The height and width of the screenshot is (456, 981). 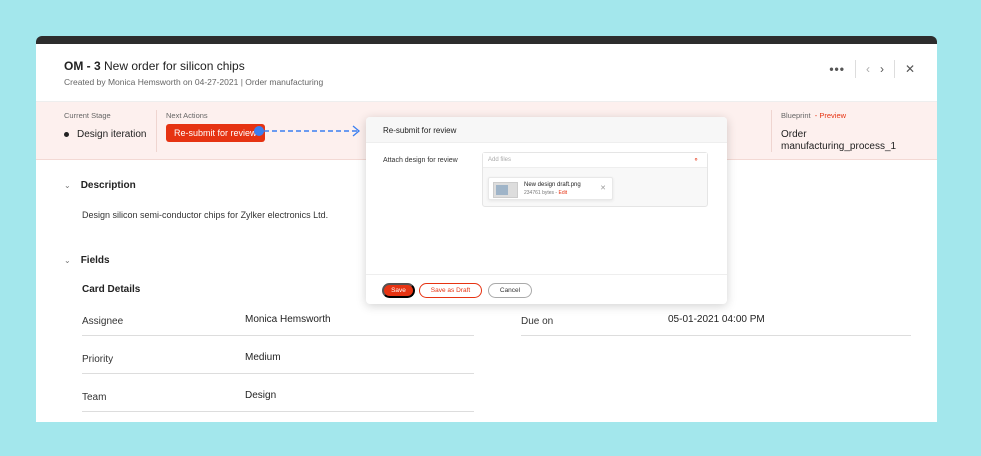 I want to click on blueprint-value: Order manufacturing_process_1, so click(x=846, y=141).